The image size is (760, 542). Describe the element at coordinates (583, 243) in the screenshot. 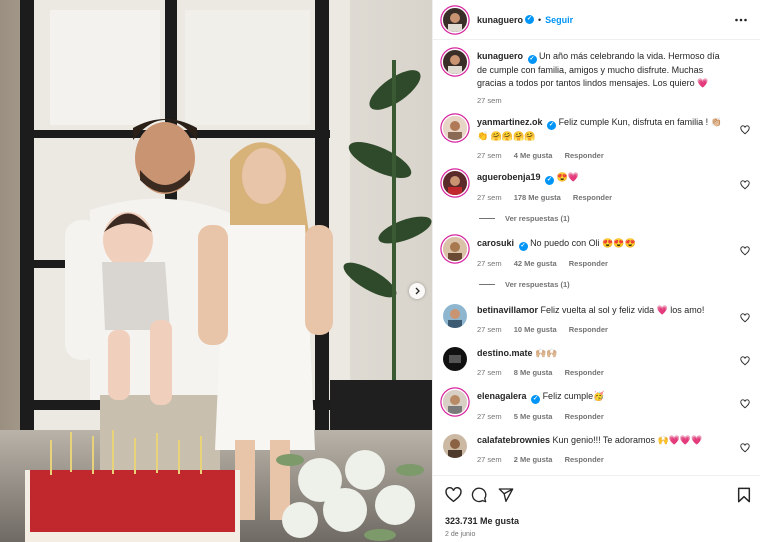

I see `comment-text: No puedo con Oli 😍😍😍` at that location.